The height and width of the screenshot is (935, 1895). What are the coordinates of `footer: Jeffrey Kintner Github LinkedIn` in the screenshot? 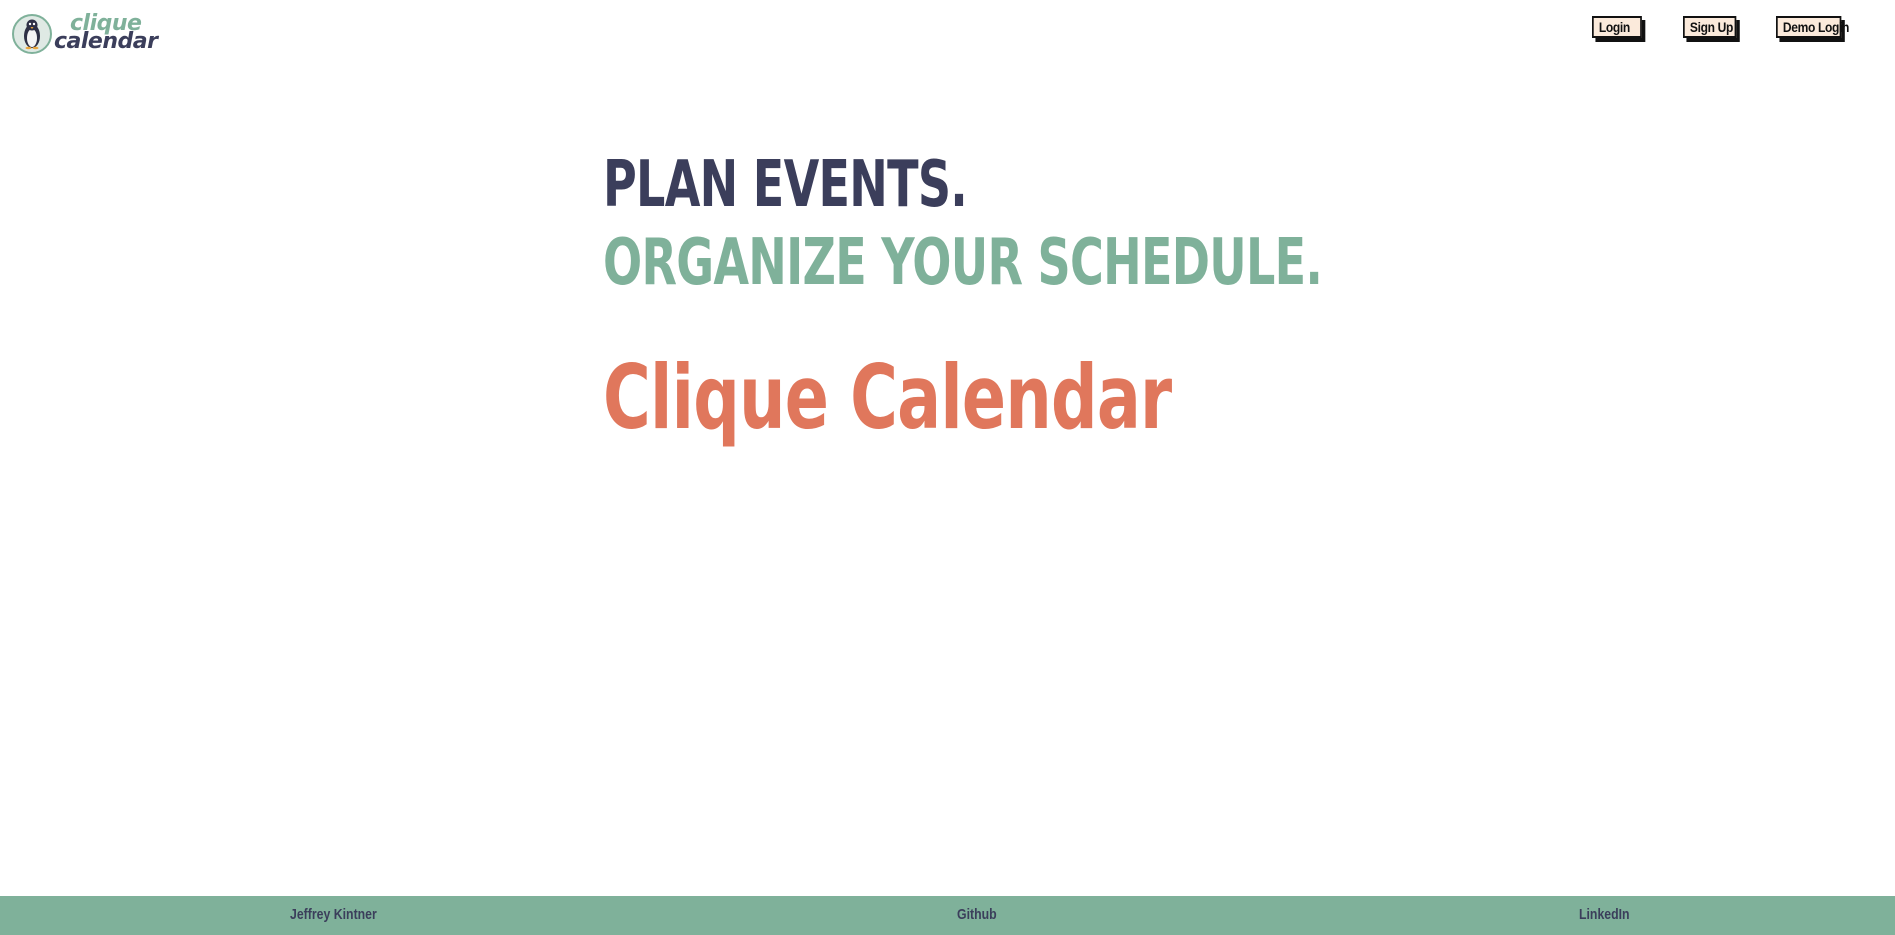 It's located at (947, 915).